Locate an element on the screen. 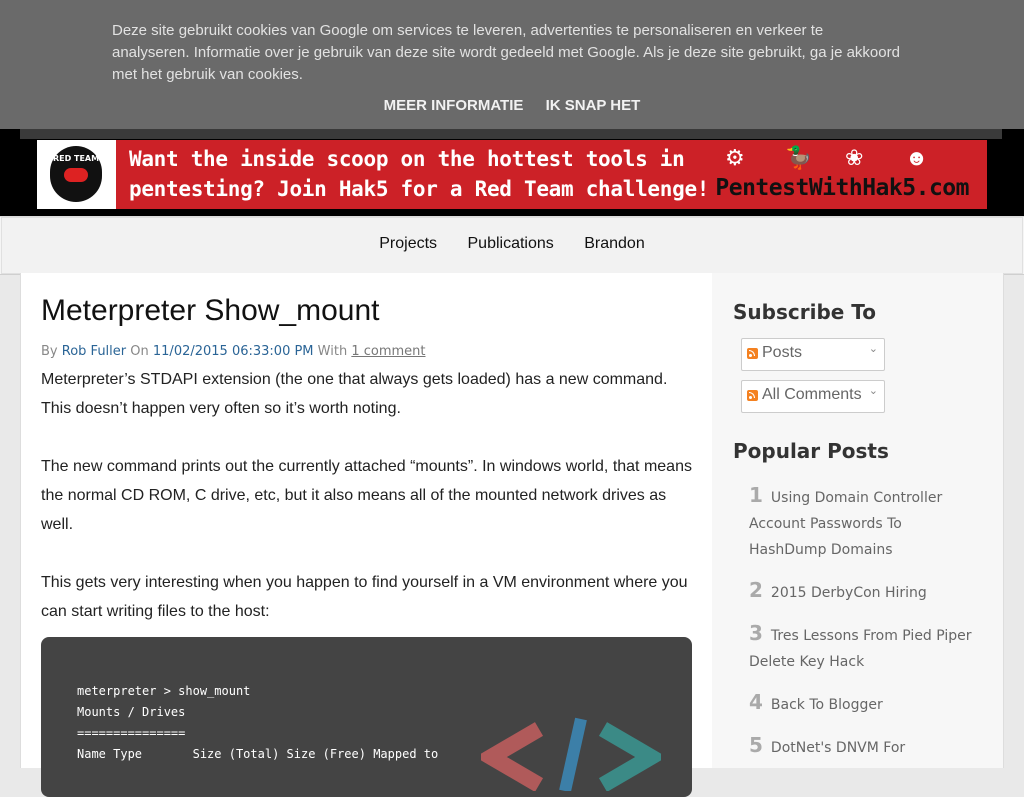  turtle-icon: ☻ is located at coordinates (917, 157).